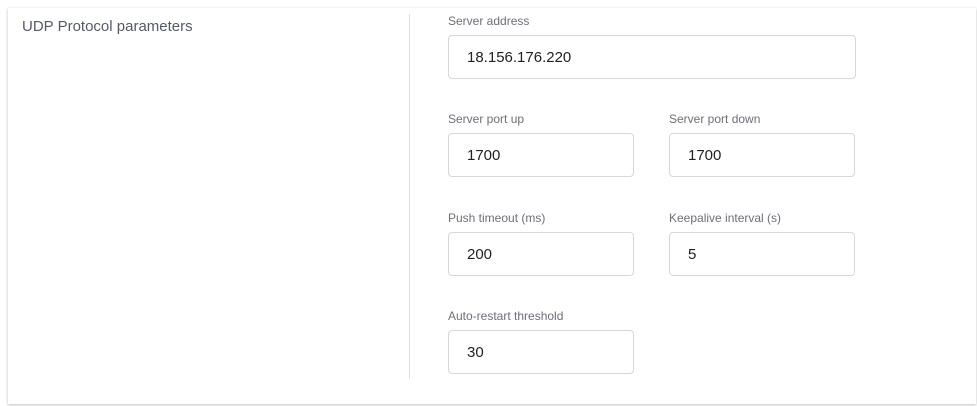 This screenshot has height=406, width=977. I want to click on keepalive-interval-label: Keepalive interval (s), so click(725, 218).